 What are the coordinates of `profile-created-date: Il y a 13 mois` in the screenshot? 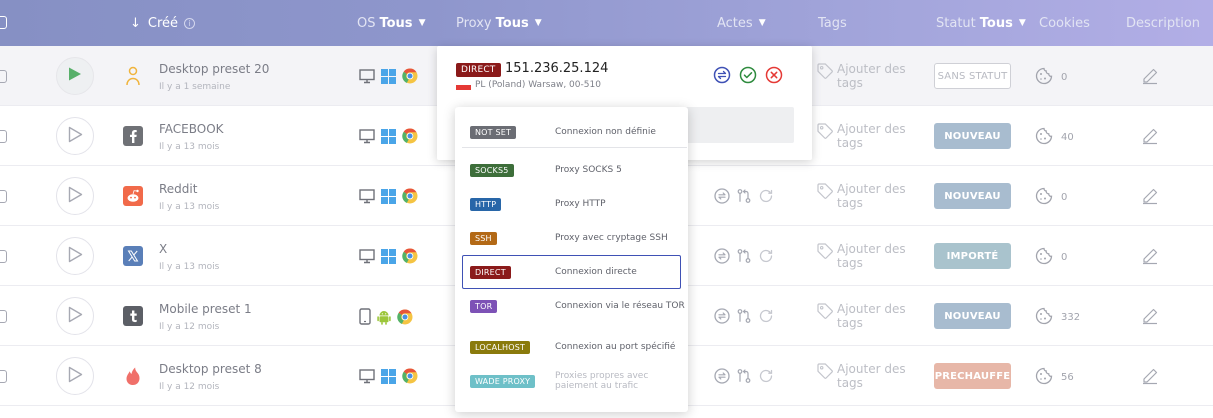 It's located at (189, 267).